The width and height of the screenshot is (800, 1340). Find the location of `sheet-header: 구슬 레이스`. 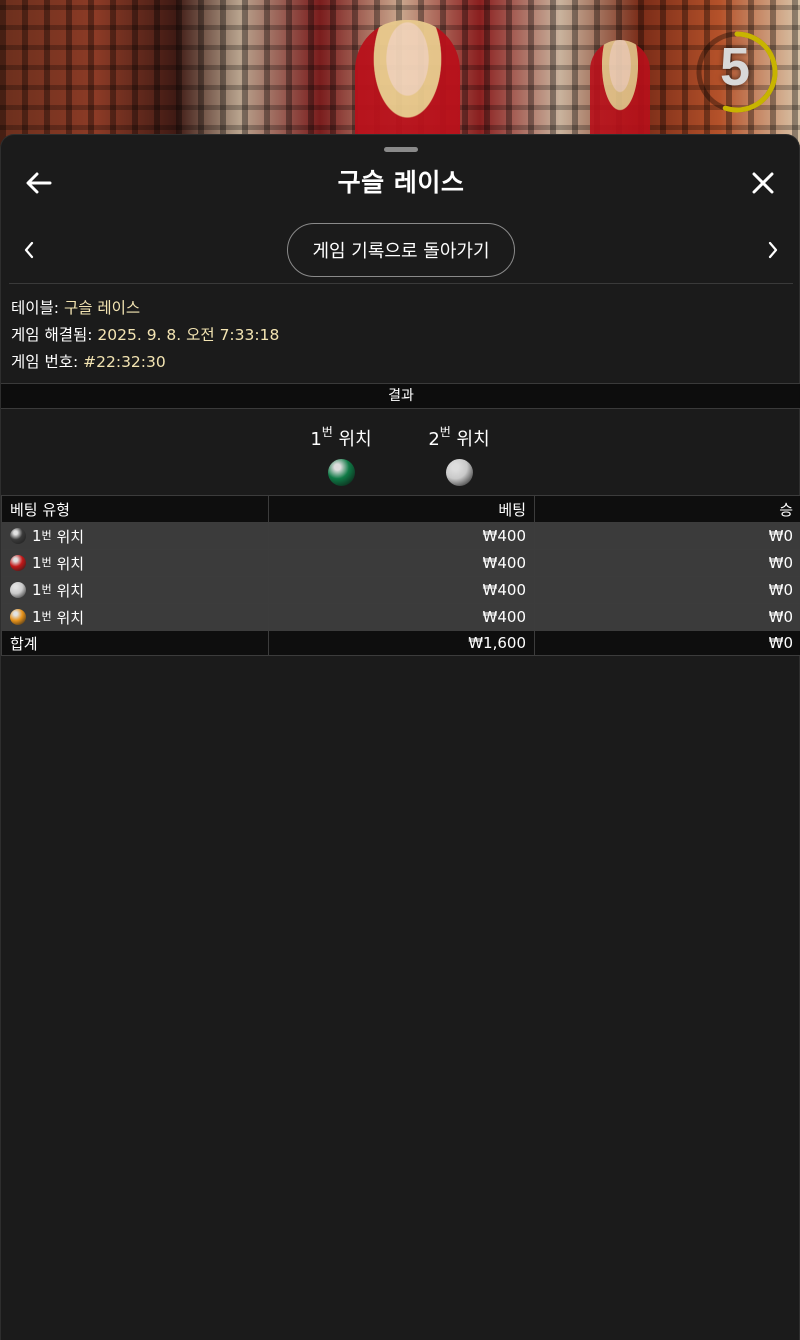

sheet-header: 구슬 레이스 is located at coordinates (400, 180).